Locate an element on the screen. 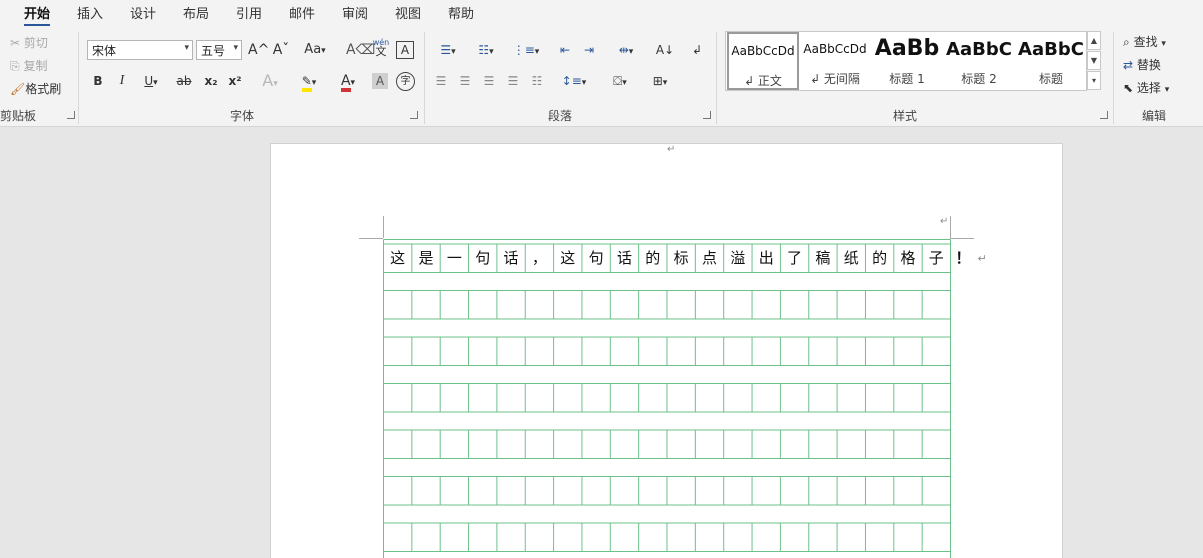 The image size is (1203, 558). grid-char: 稿 is located at coordinates (823, 258).